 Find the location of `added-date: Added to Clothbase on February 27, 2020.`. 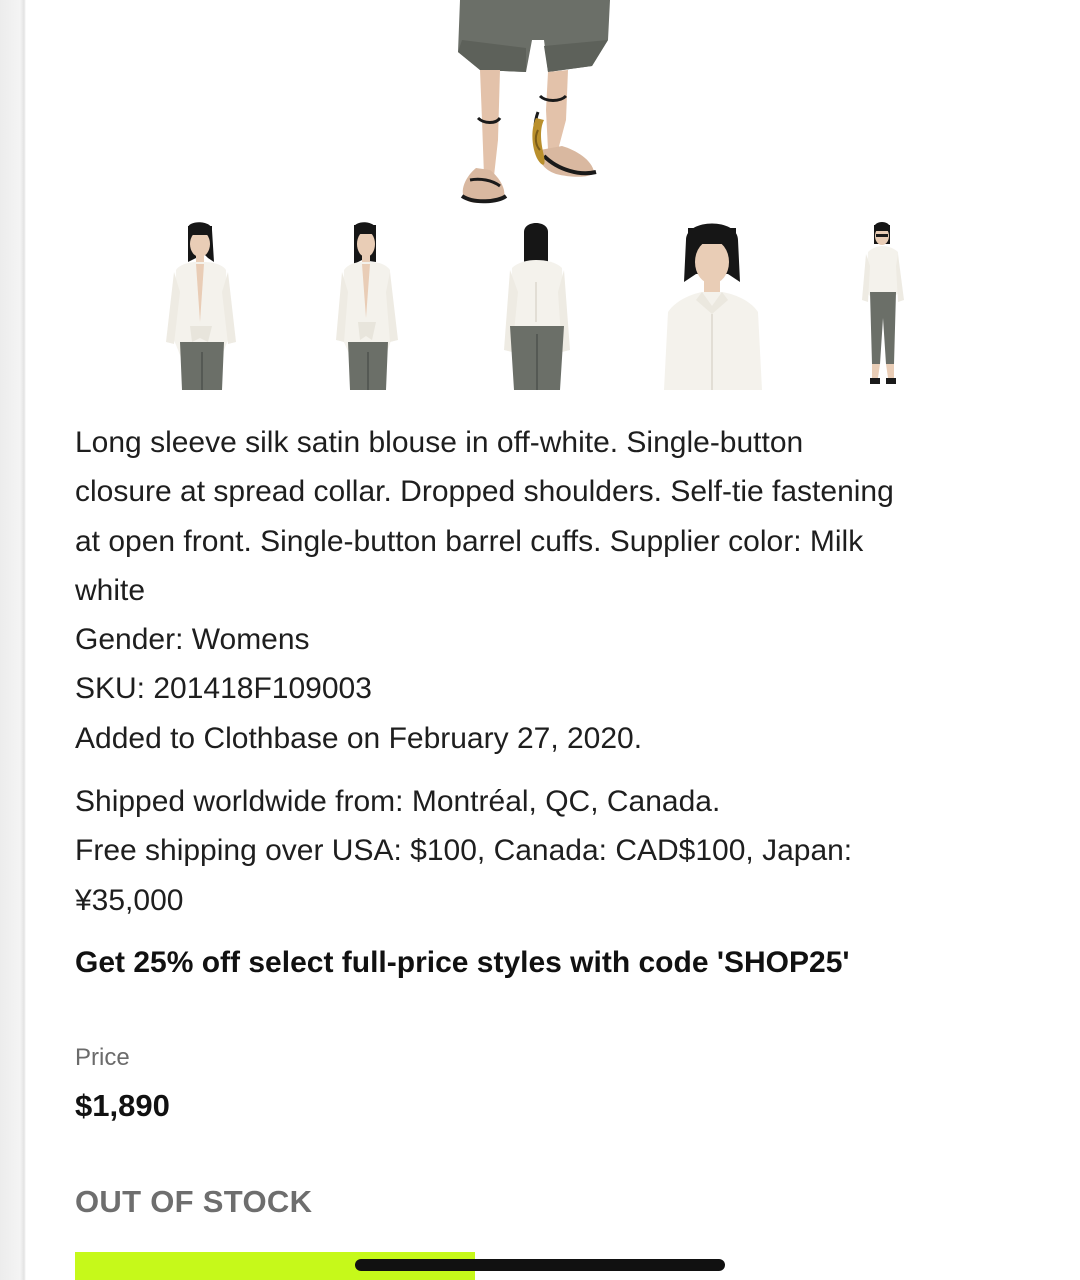

added-date: Added to Clothbase on February 27, 2020. is located at coordinates (359, 738).